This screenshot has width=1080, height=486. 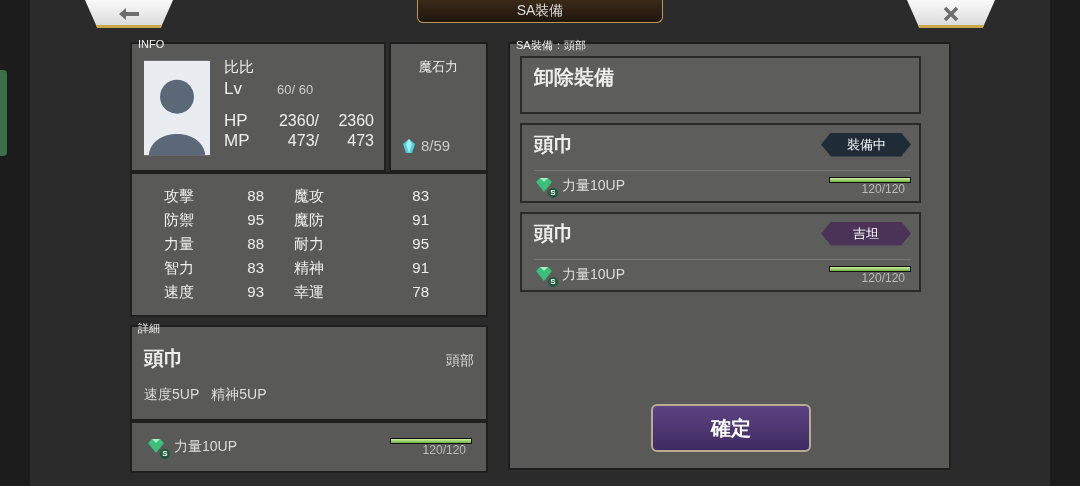 I want to click on stat-value: 2360/, so click(x=298, y=121).